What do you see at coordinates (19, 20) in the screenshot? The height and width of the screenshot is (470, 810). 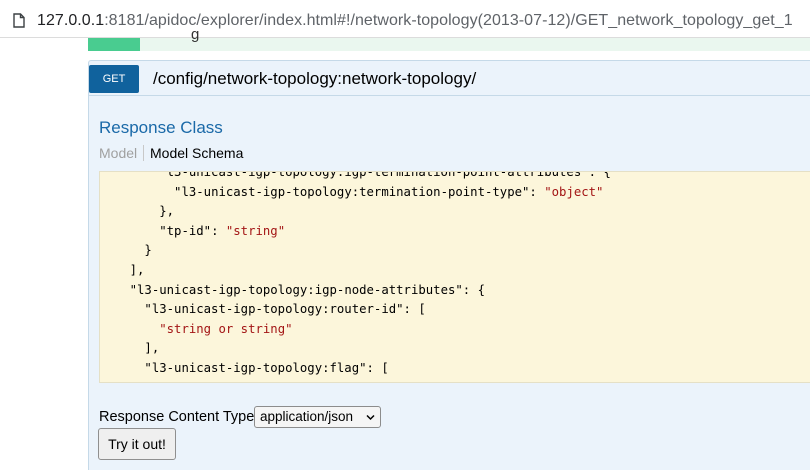 I see `page-icon` at bounding box center [19, 20].